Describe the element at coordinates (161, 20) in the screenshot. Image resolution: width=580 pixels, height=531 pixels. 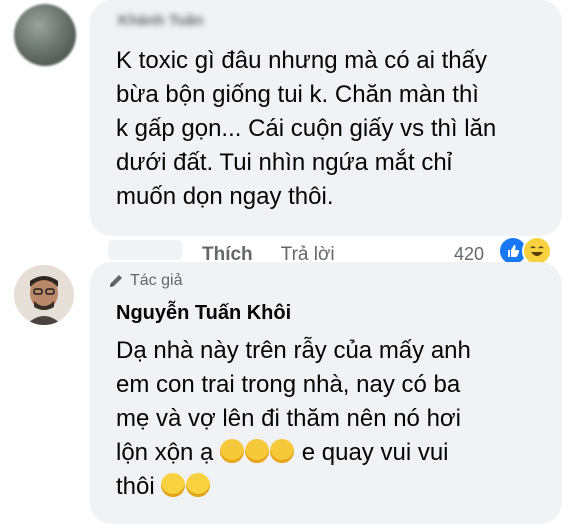
I see `commenter-name: Khánh Tuân` at that location.